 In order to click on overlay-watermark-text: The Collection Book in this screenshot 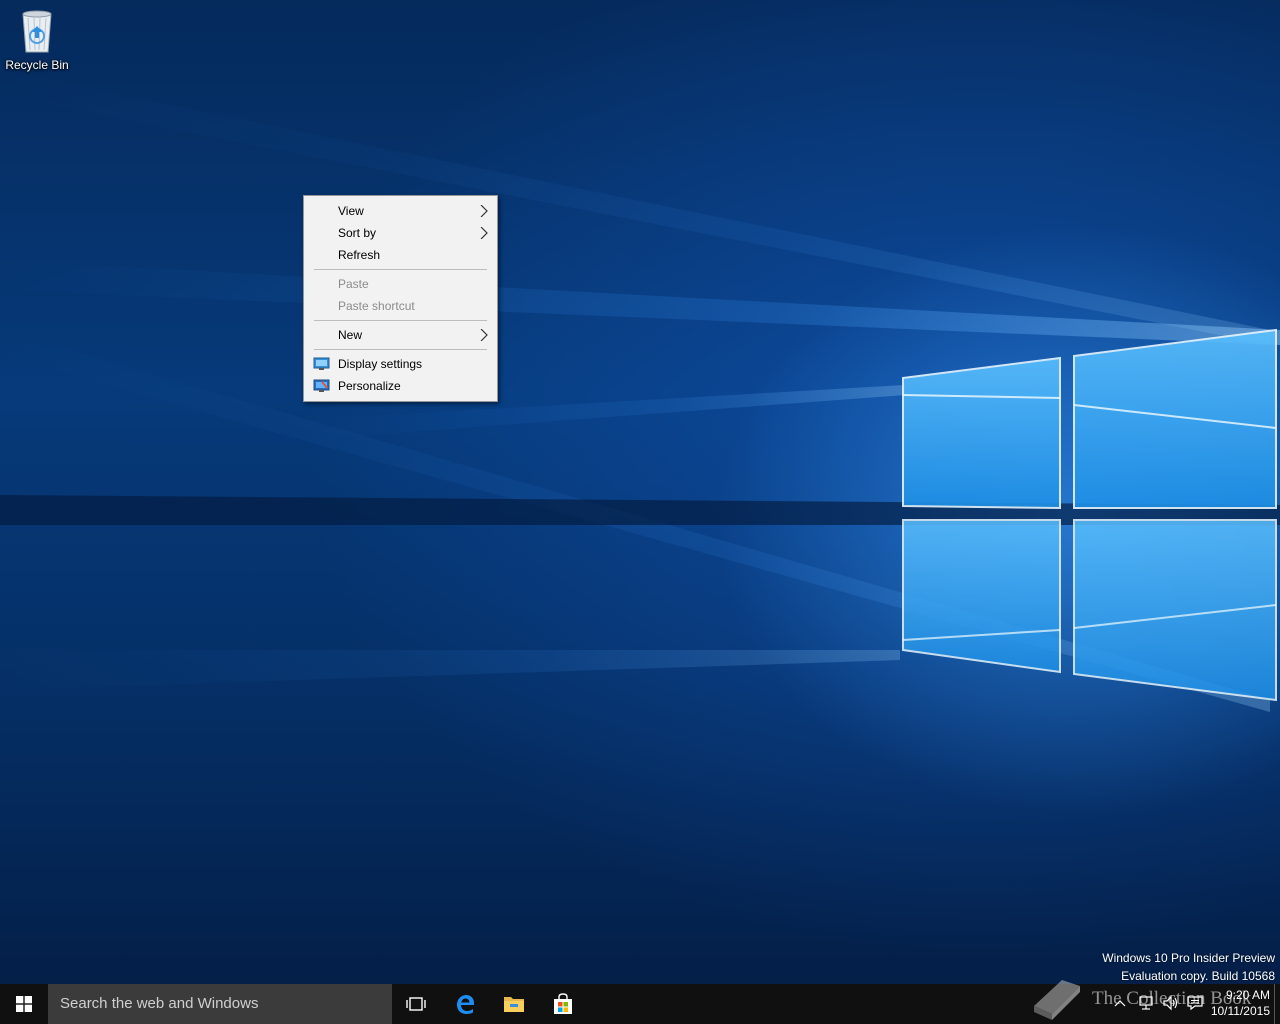, I will do `click(1172, 998)`.